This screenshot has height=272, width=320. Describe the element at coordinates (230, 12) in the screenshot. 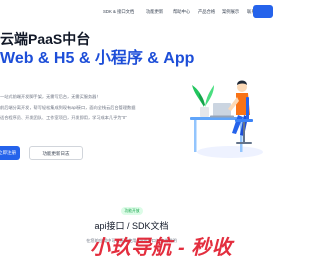

I see `nav-link-cases: 案例展示` at that location.